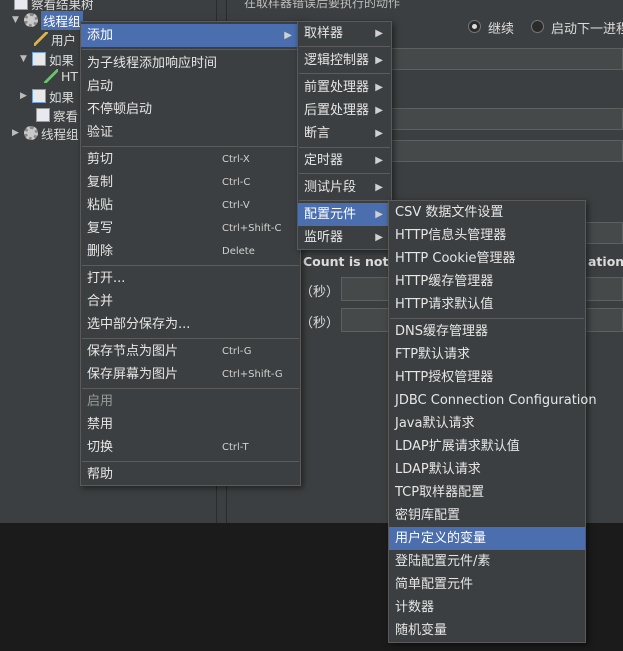 This screenshot has width=623, height=651. I want to click on menu-item-dns-cache-manager: DNS缓存管理器, so click(487, 331).